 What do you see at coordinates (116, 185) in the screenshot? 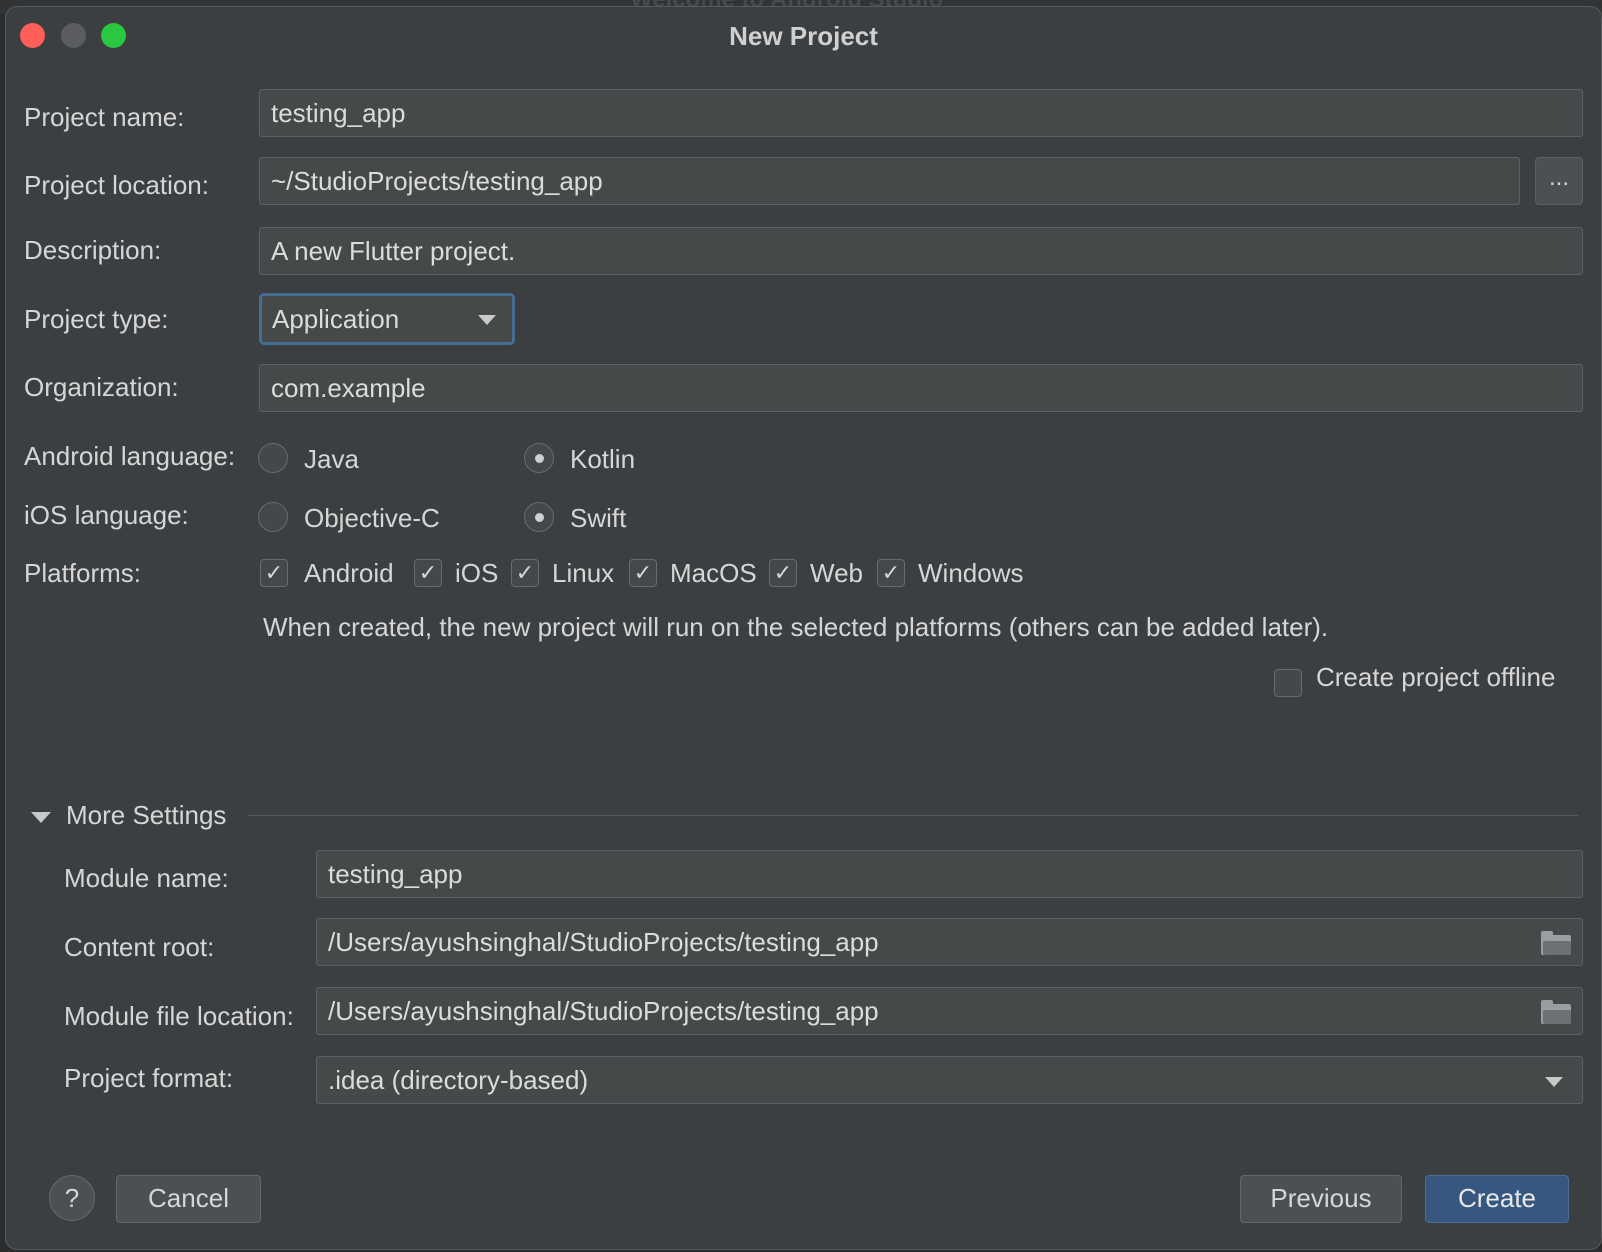
I see `project-location-label: Project location:` at bounding box center [116, 185].